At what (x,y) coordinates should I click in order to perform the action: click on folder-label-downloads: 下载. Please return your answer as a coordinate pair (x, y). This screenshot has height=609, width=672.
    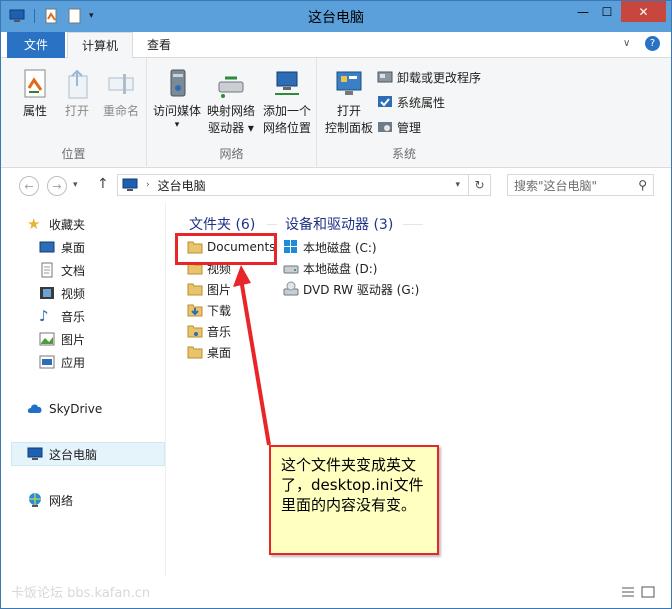
    Looking at the image, I should click on (219, 310).